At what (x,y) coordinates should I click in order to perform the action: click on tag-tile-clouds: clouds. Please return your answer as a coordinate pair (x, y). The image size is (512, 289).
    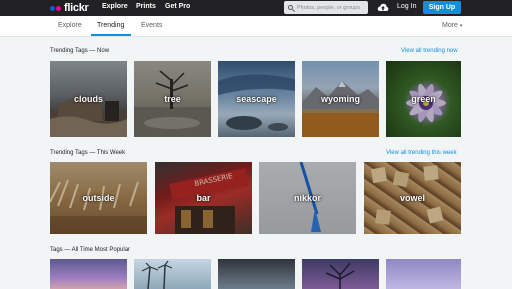
    Looking at the image, I should click on (88, 99).